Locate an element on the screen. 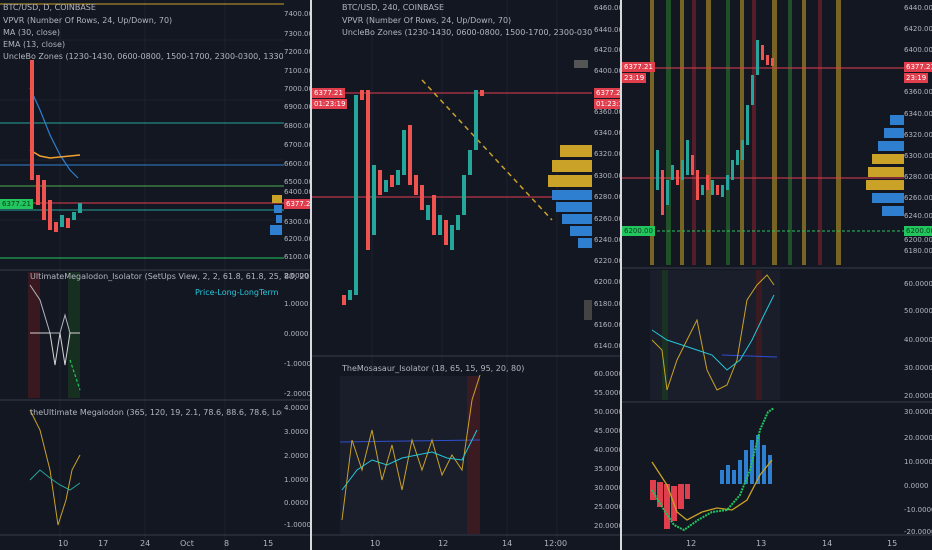 This screenshot has width=932, height=550. sub-tick: 55.0000 is located at coordinates (607, 393).